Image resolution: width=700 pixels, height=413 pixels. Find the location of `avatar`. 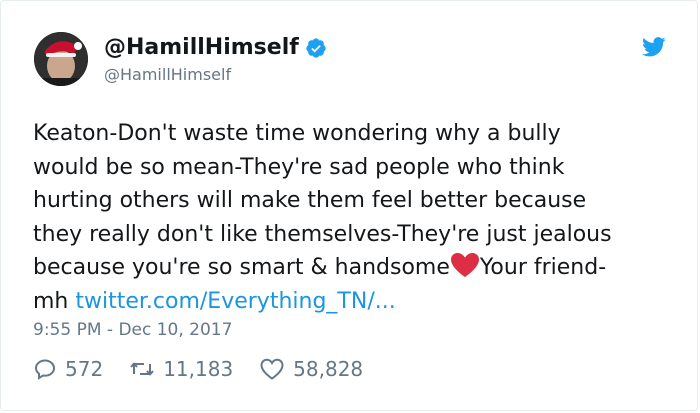

avatar is located at coordinates (61, 59).